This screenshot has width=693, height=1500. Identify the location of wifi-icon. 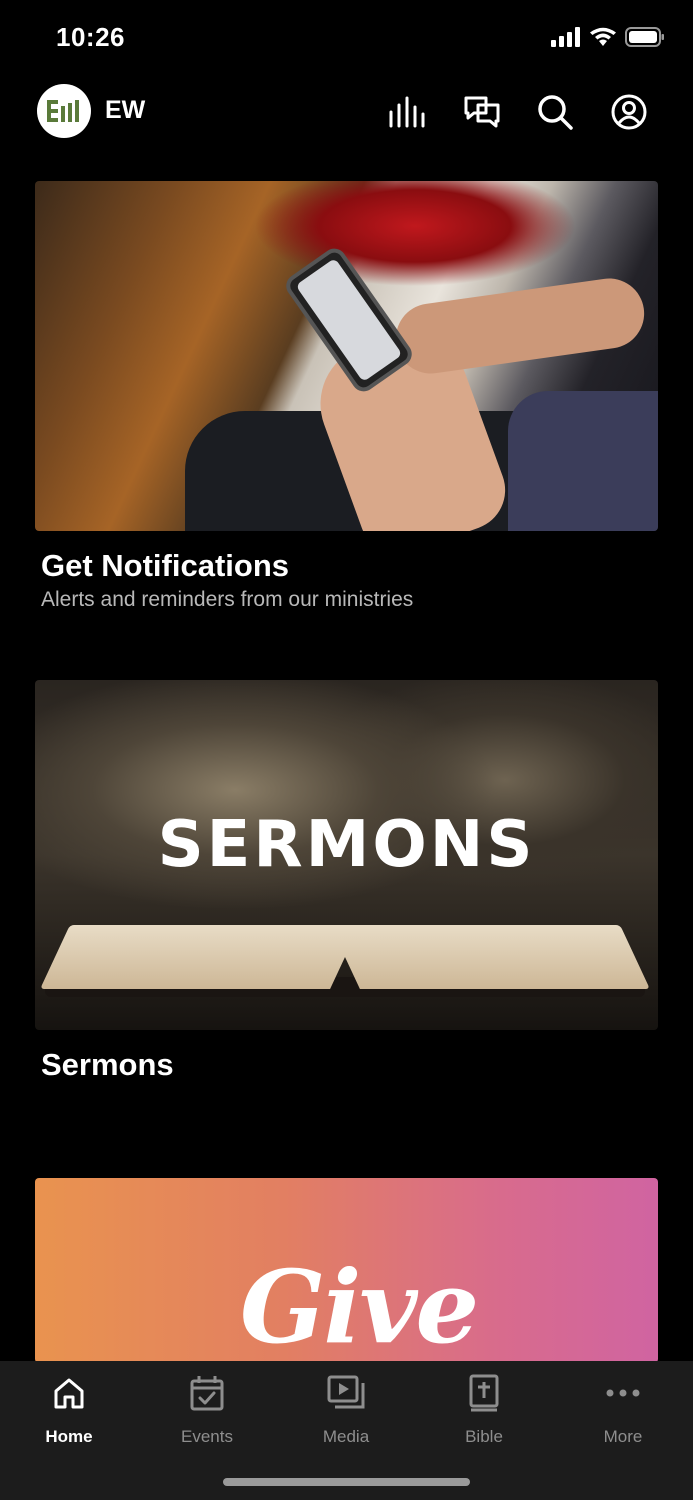
(603, 36).